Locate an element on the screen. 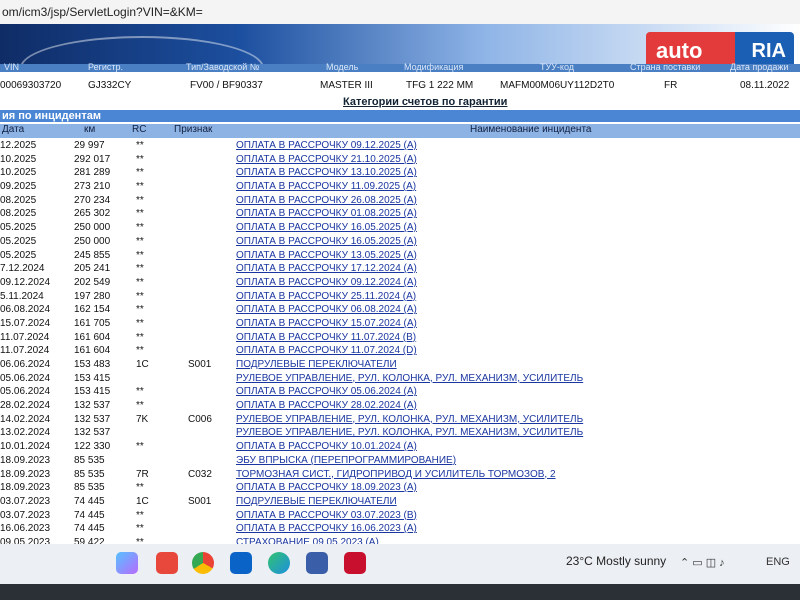  country-value: FR is located at coordinates (671, 85).